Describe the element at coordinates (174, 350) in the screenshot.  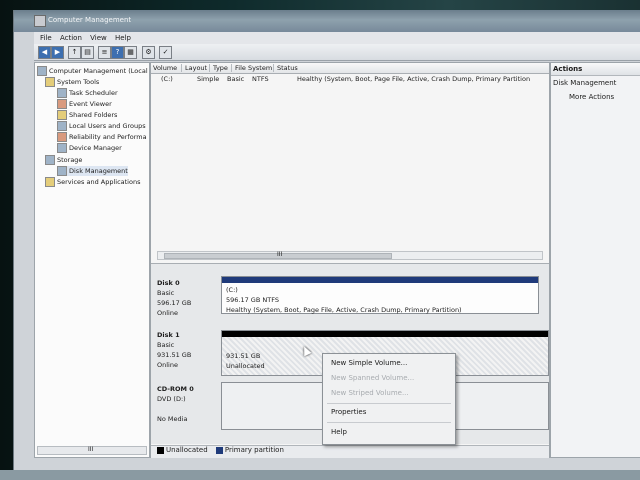
I see `disk1-label: Disk 1 Basic 931.51 GB Online` at that location.